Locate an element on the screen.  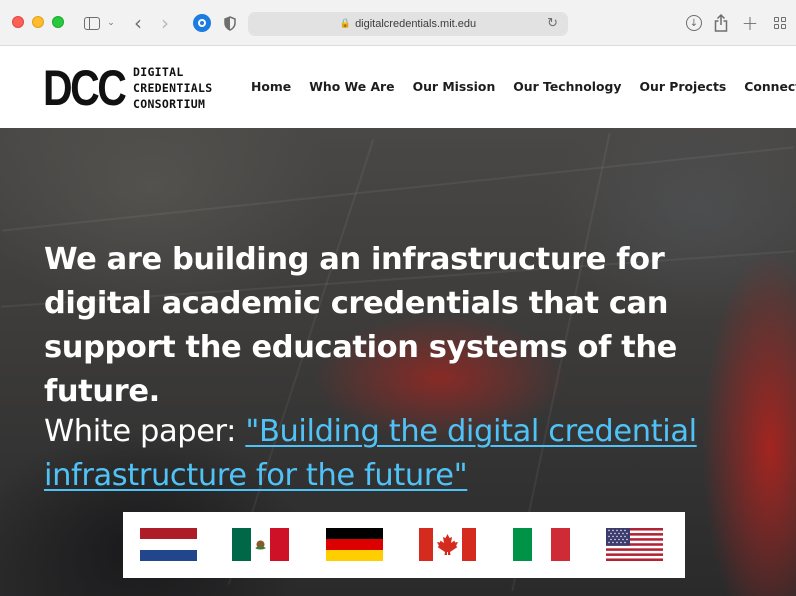
logo-word: CONSORTIUM is located at coordinates (169, 104).